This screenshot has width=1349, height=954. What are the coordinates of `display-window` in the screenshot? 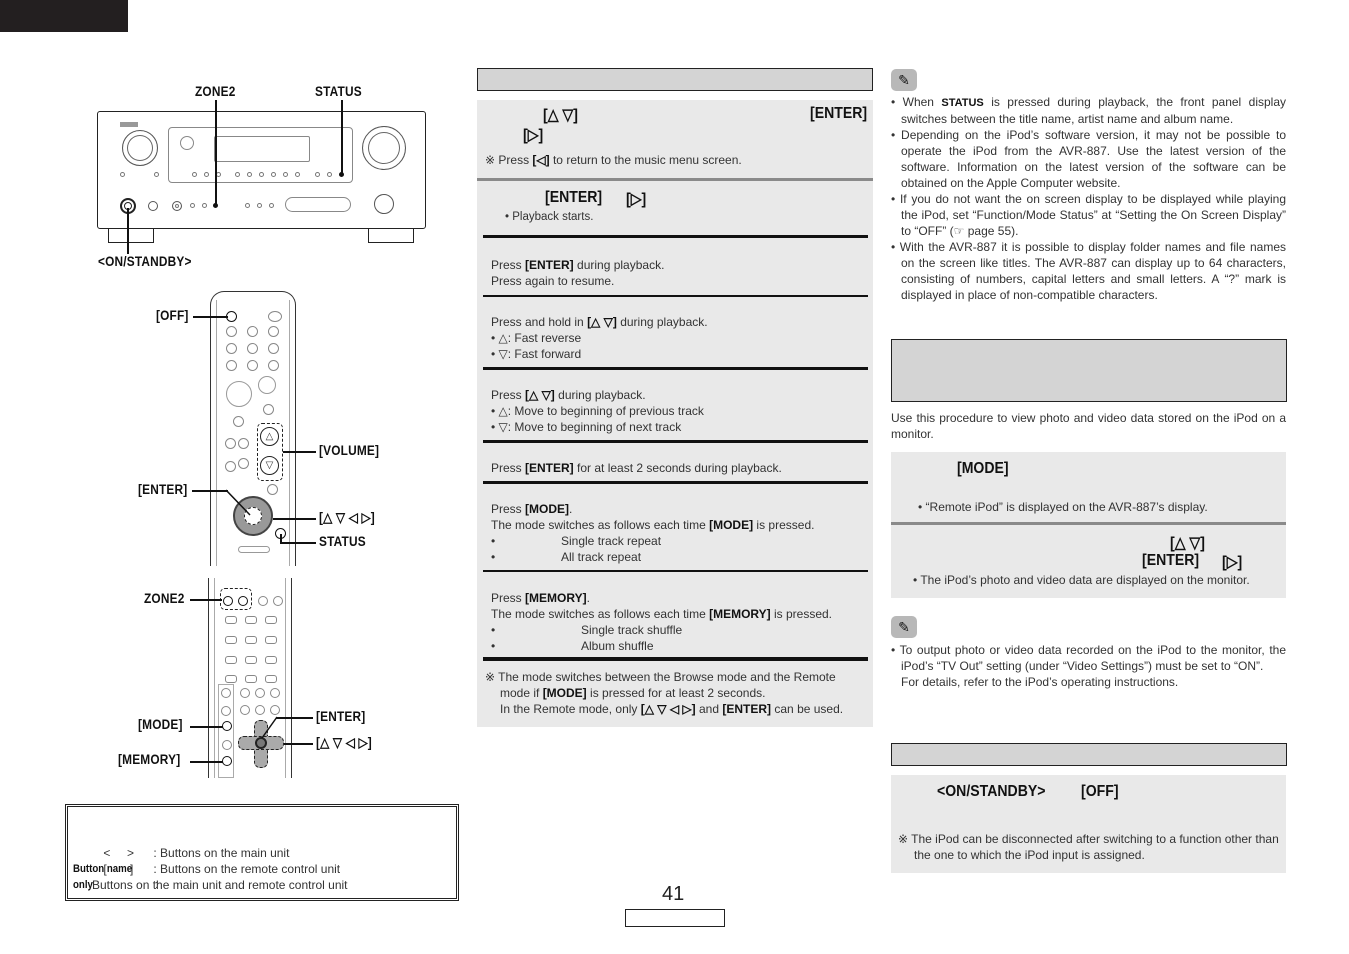 It's located at (262, 149).